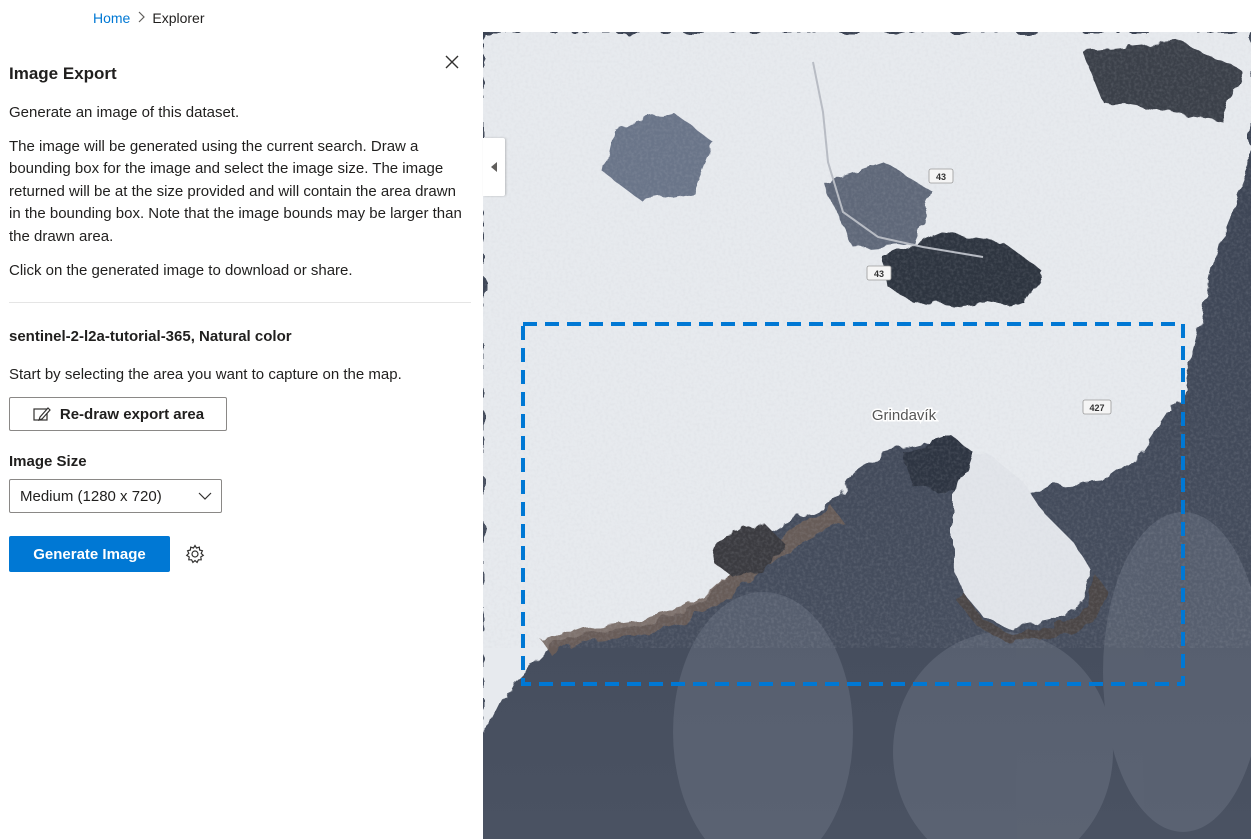 The image size is (1251, 839). I want to click on chevron-down-icon, so click(205, 496).